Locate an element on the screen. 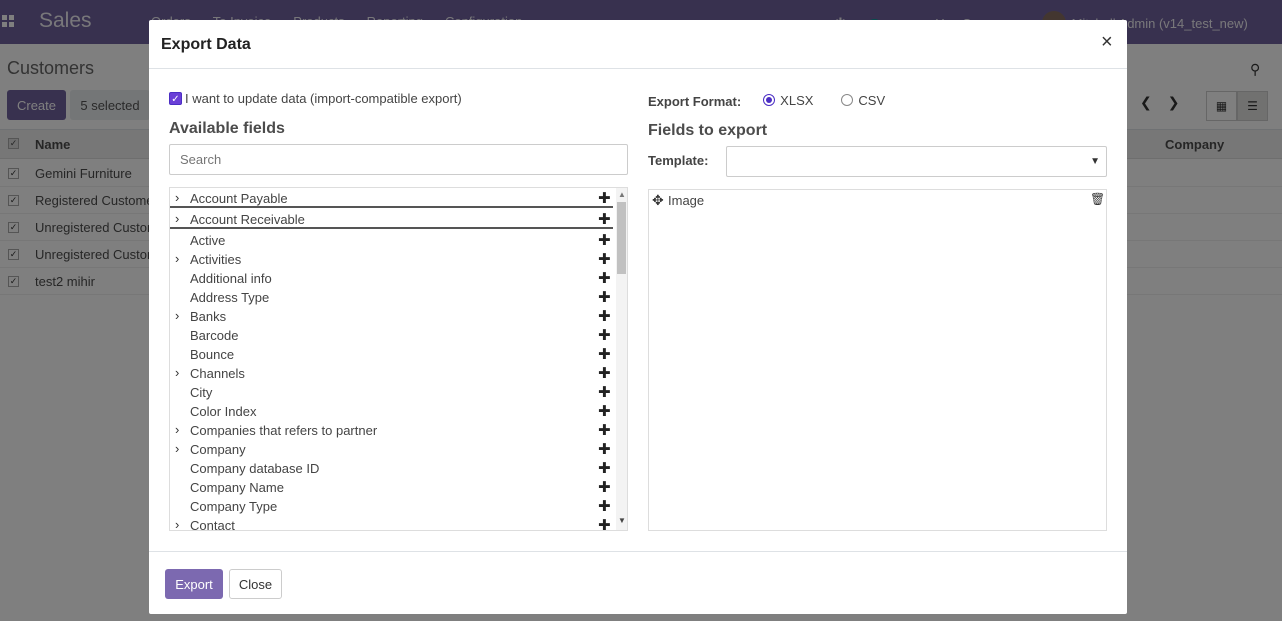  field-label: Companies that refers to partner is located at coordinates (284, 430).